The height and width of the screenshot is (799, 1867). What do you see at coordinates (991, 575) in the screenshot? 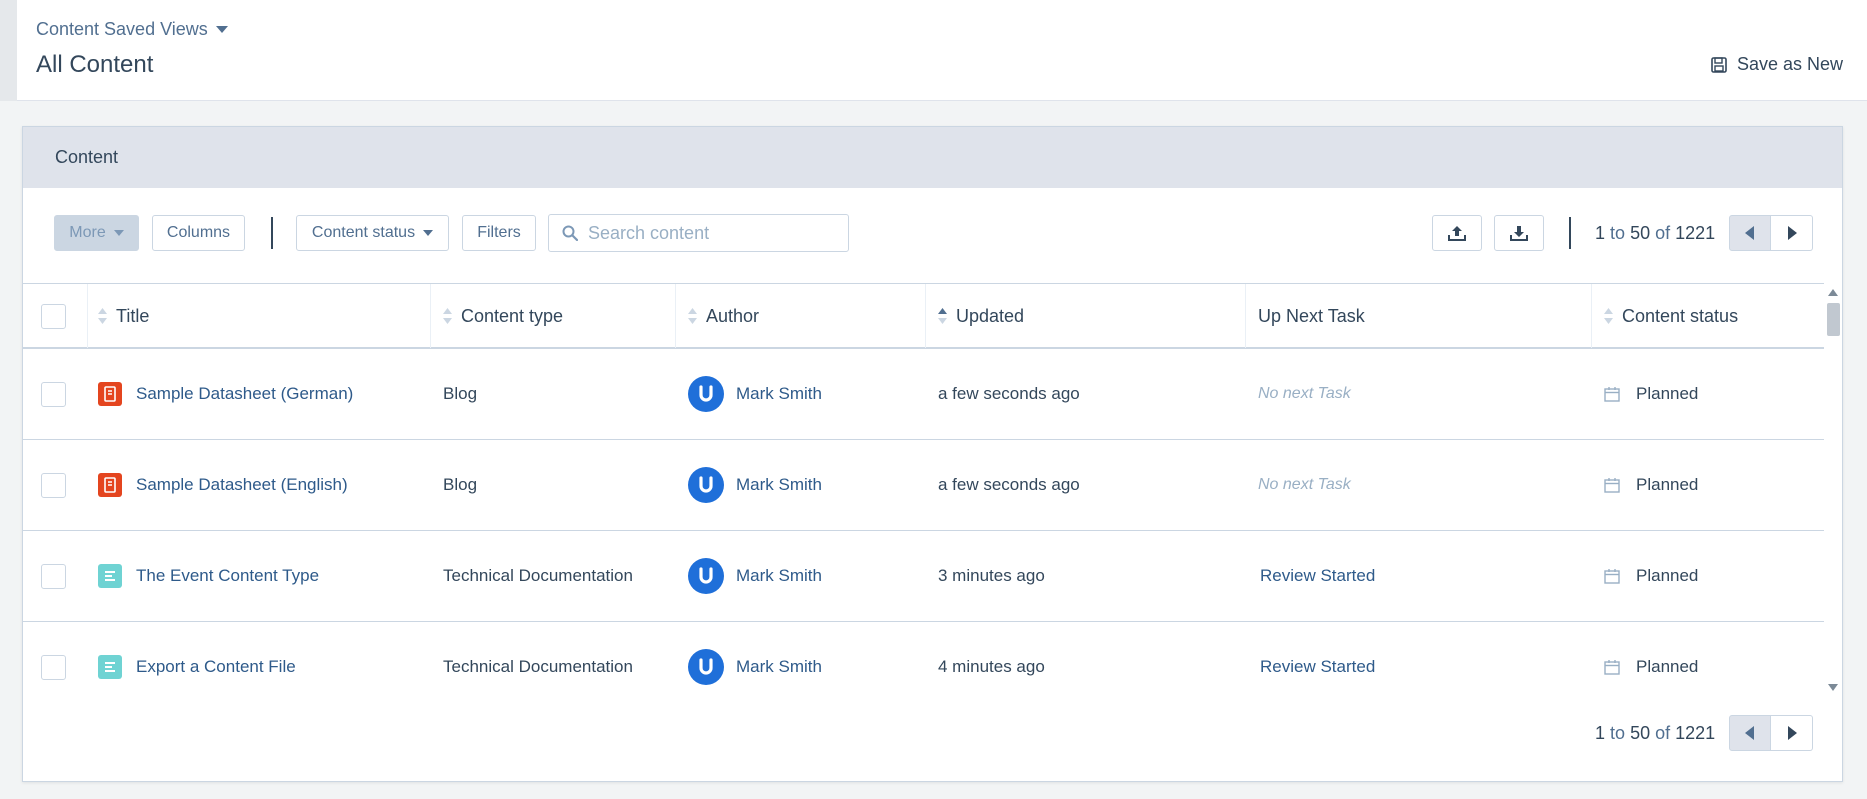
I see `updated-time: 3 minutes ago` at bounding box center [991, 575].